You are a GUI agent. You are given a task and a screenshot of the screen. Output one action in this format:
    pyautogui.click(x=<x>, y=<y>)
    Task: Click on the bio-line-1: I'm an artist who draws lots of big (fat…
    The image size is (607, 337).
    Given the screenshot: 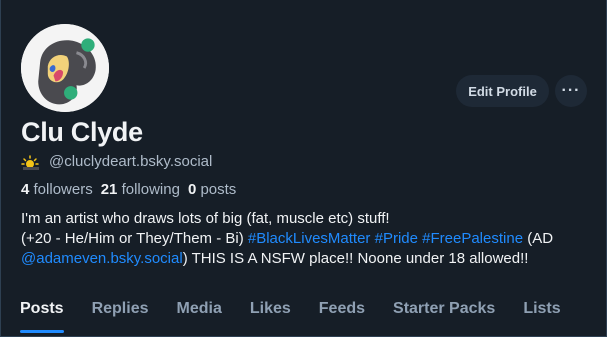 What is the action you would take?
    pyautogui.click(x=205, y=218)
    